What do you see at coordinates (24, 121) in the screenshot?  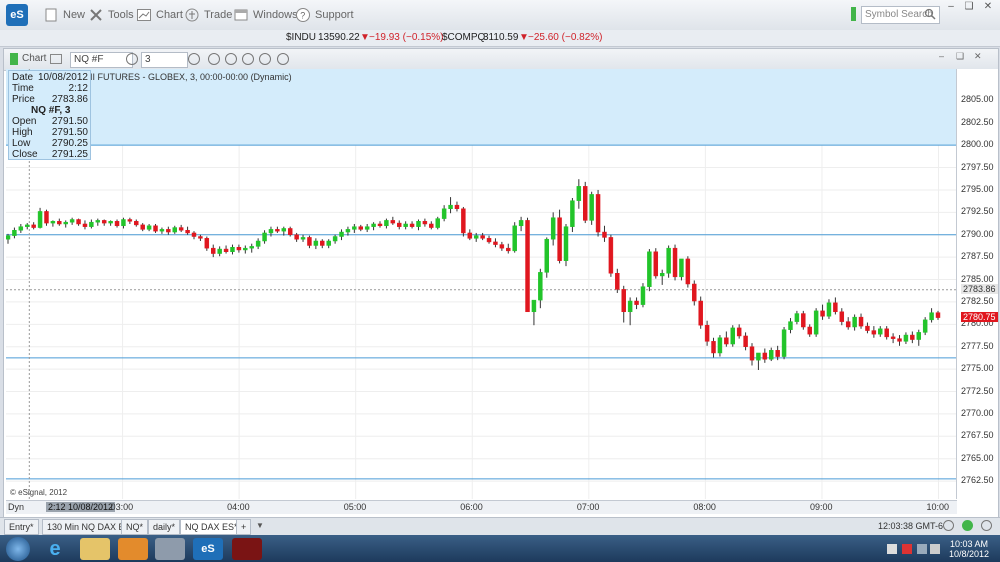 I see `data-key: Open` at bounding box center [24, 121].